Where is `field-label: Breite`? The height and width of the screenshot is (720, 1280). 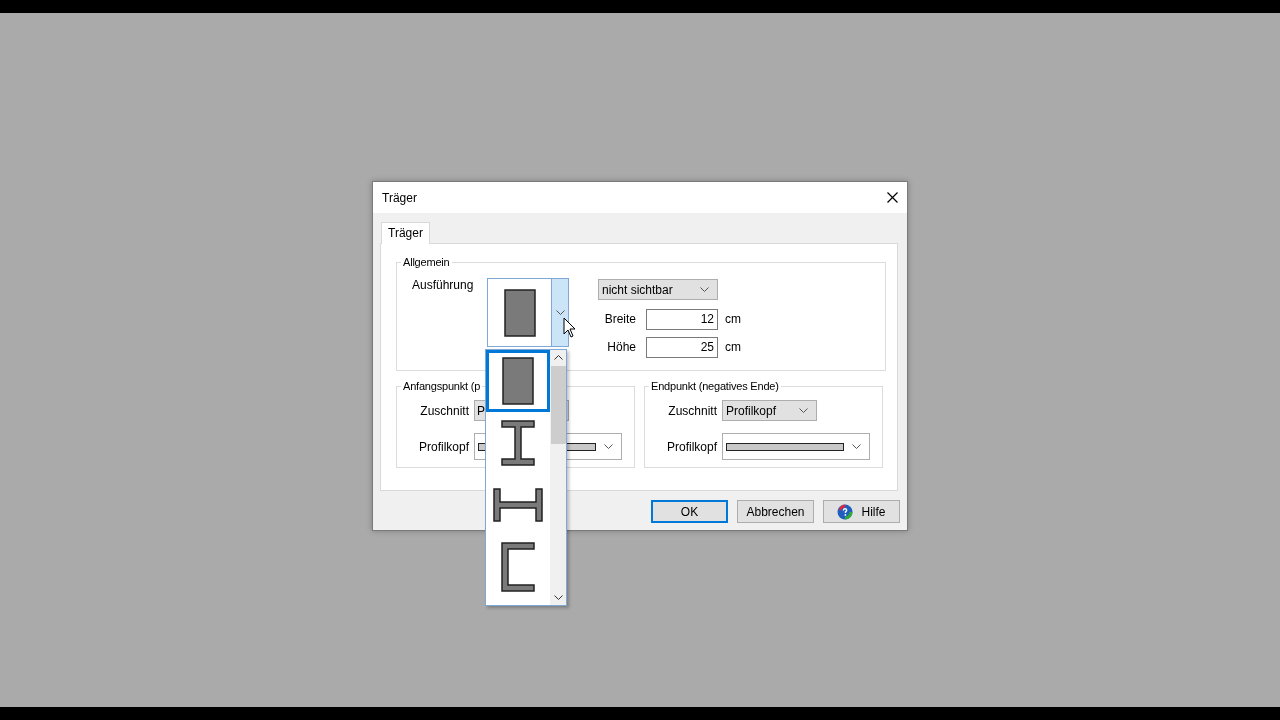
field-label: Breite is located at coordinates (620, 319).